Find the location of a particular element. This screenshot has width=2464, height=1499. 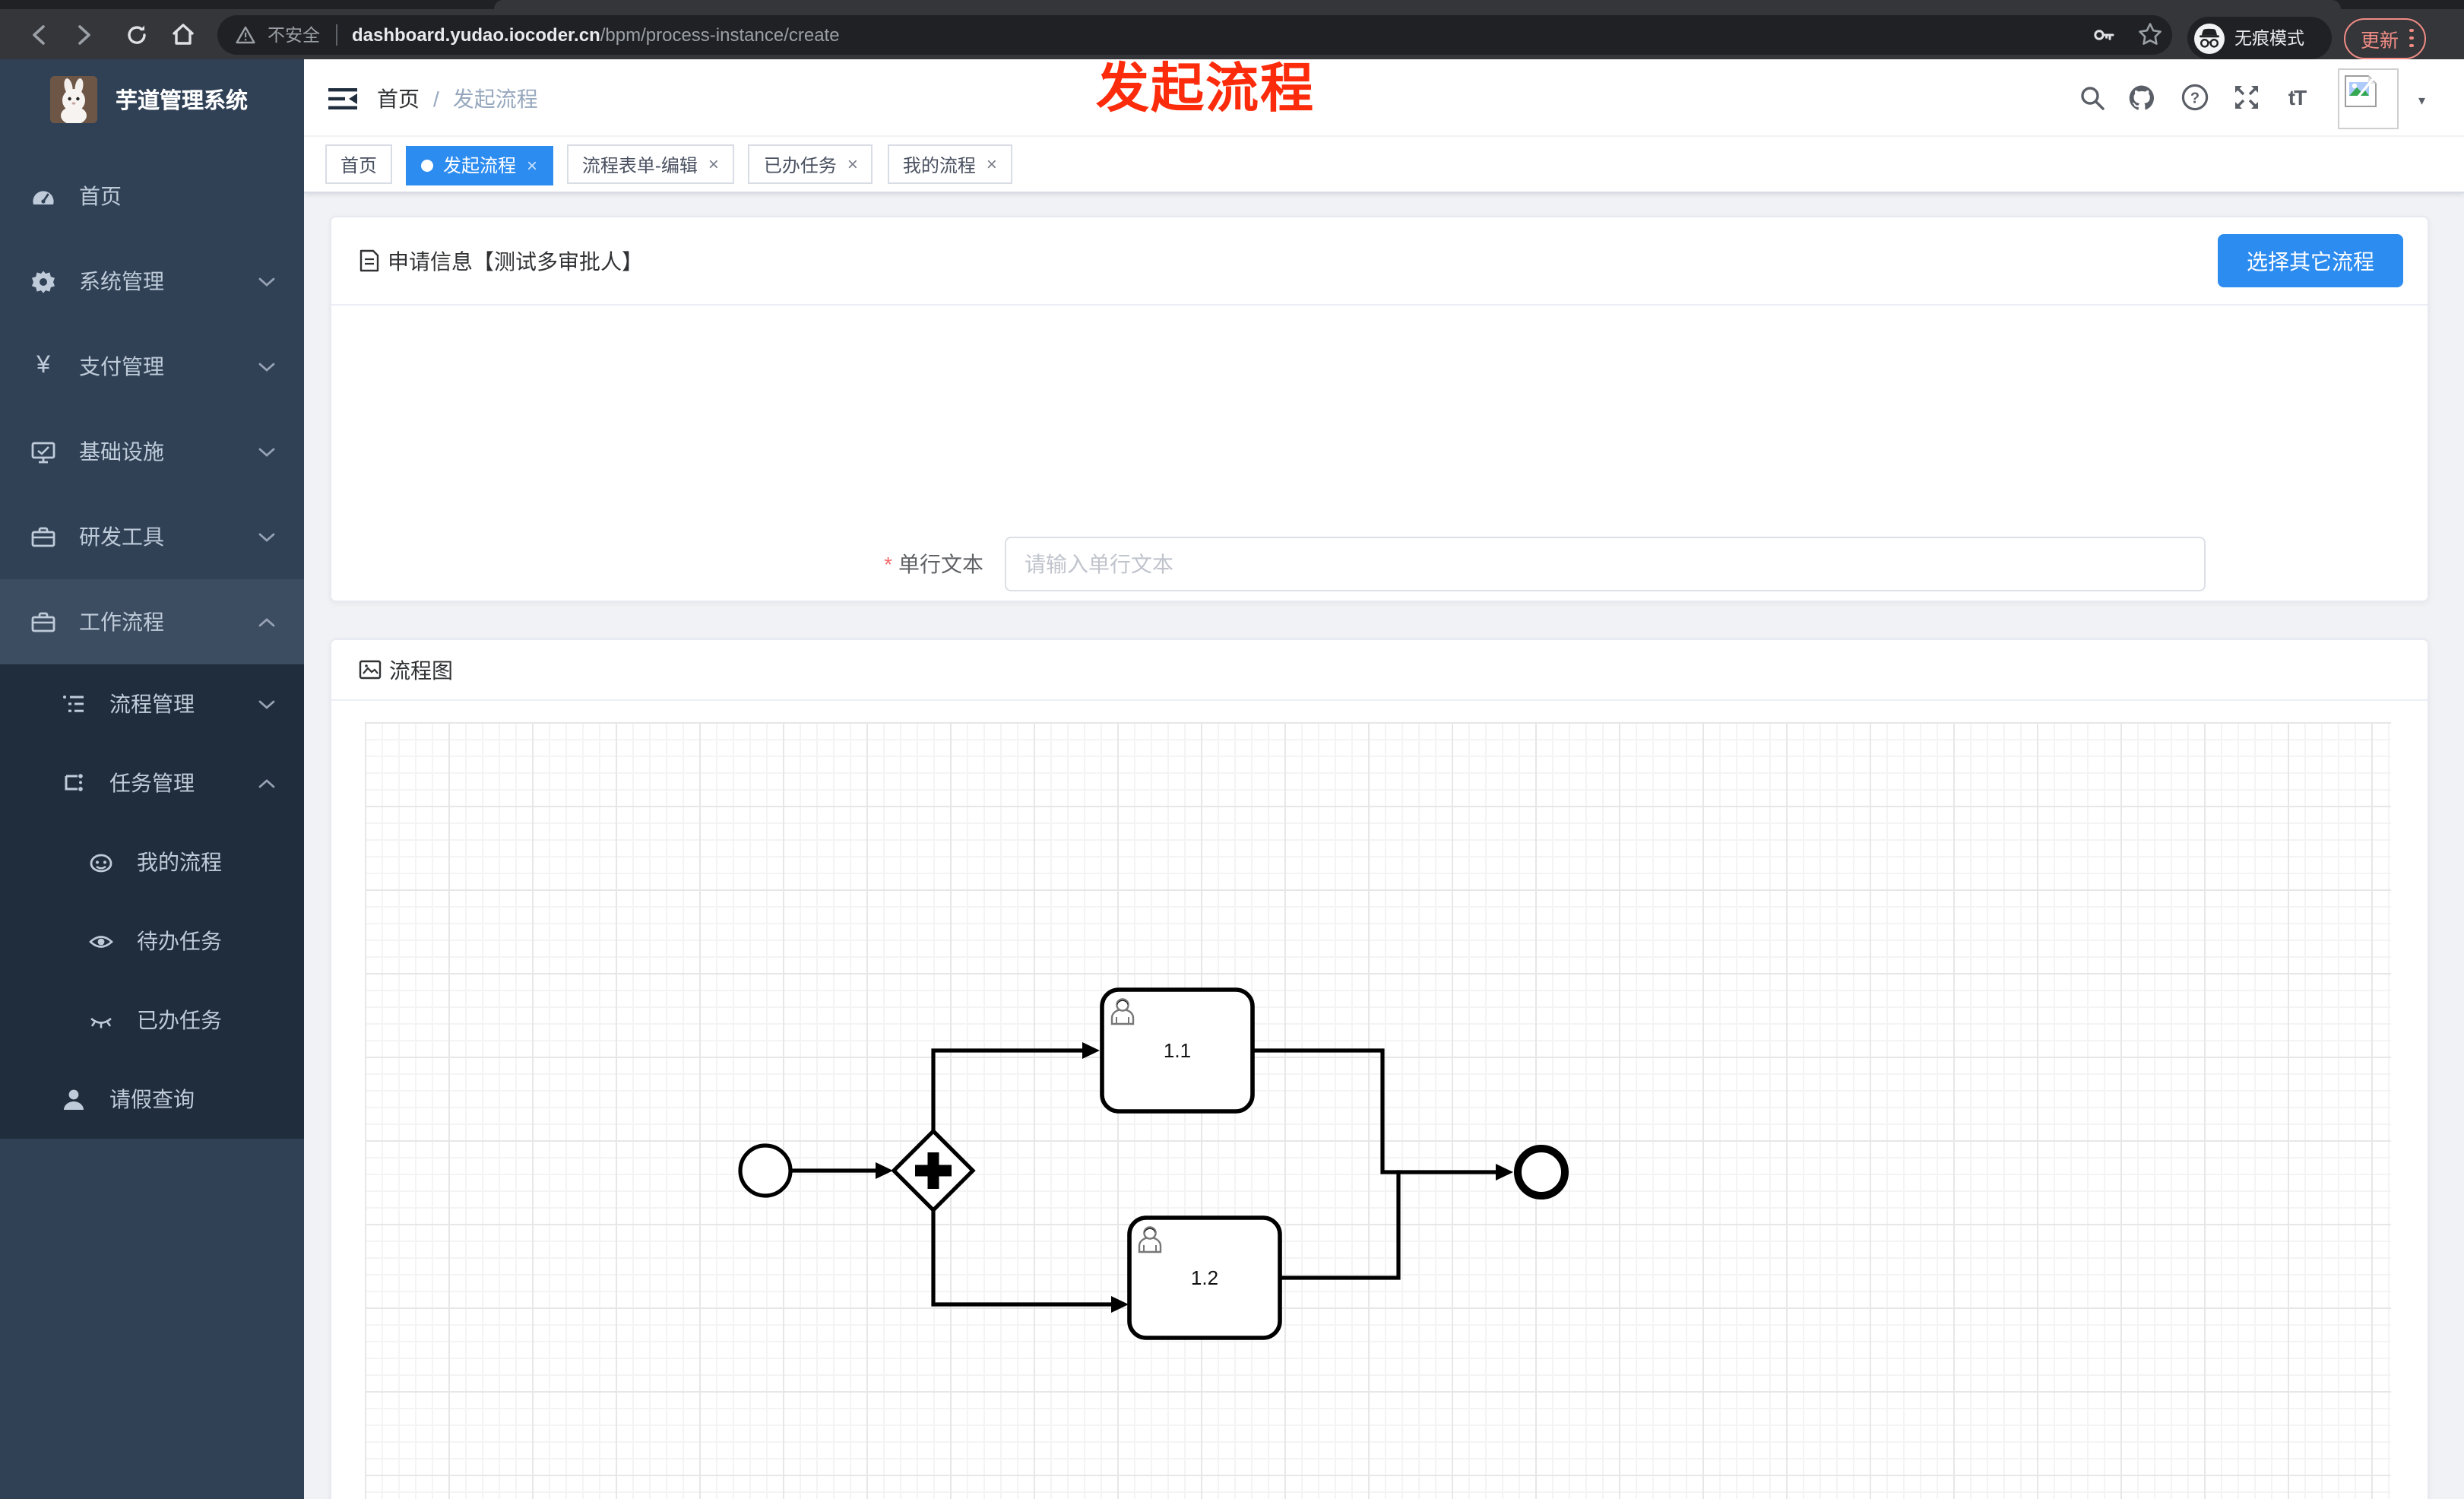

bookmark-star-icon is located at coordinates (2150, 34).